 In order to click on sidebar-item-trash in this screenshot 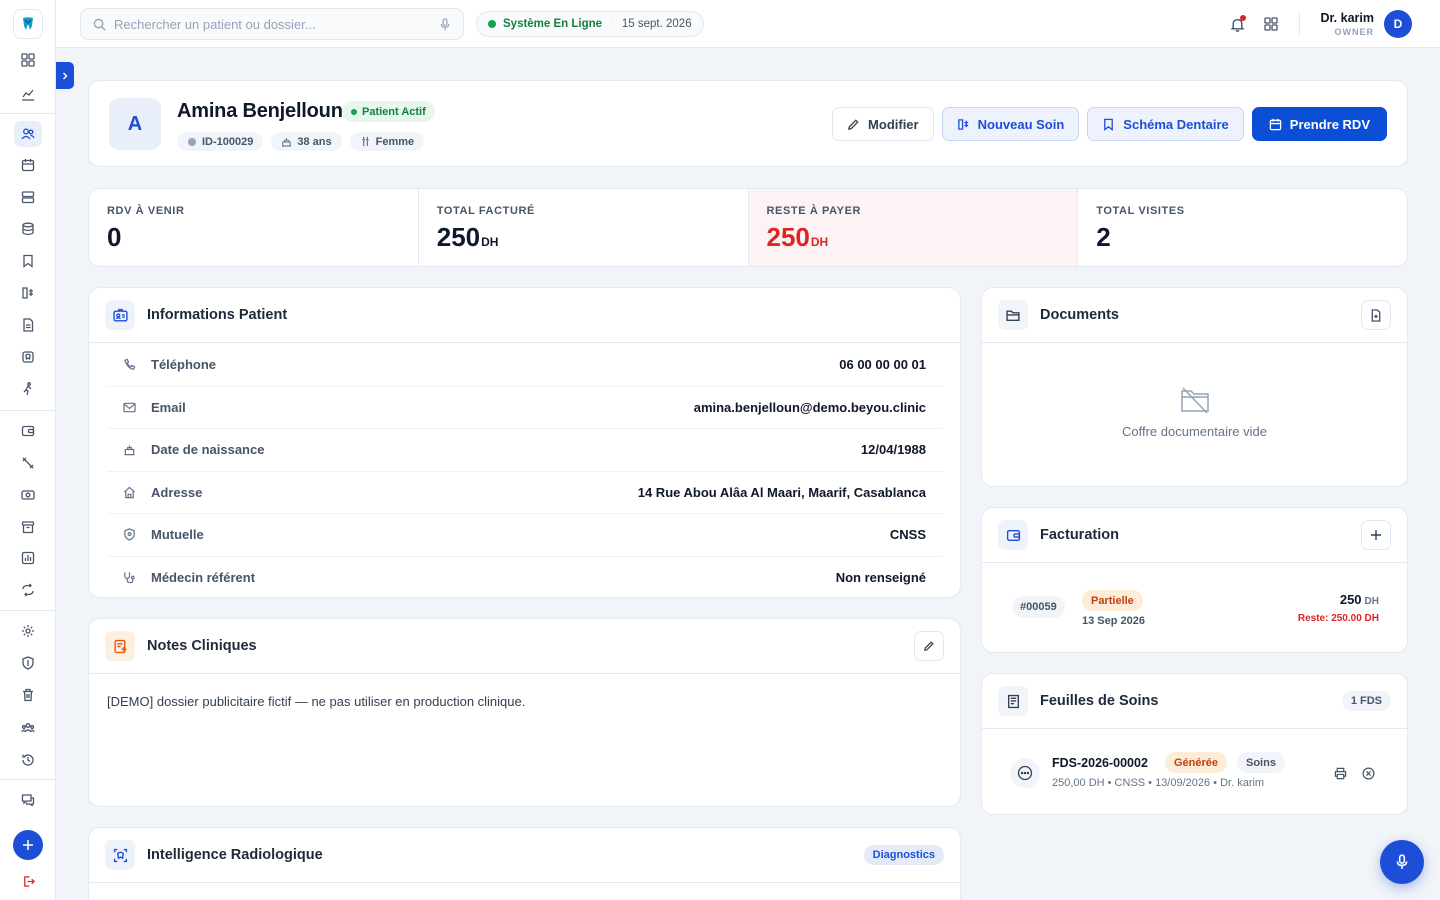, I will do `click(28, 695)`.